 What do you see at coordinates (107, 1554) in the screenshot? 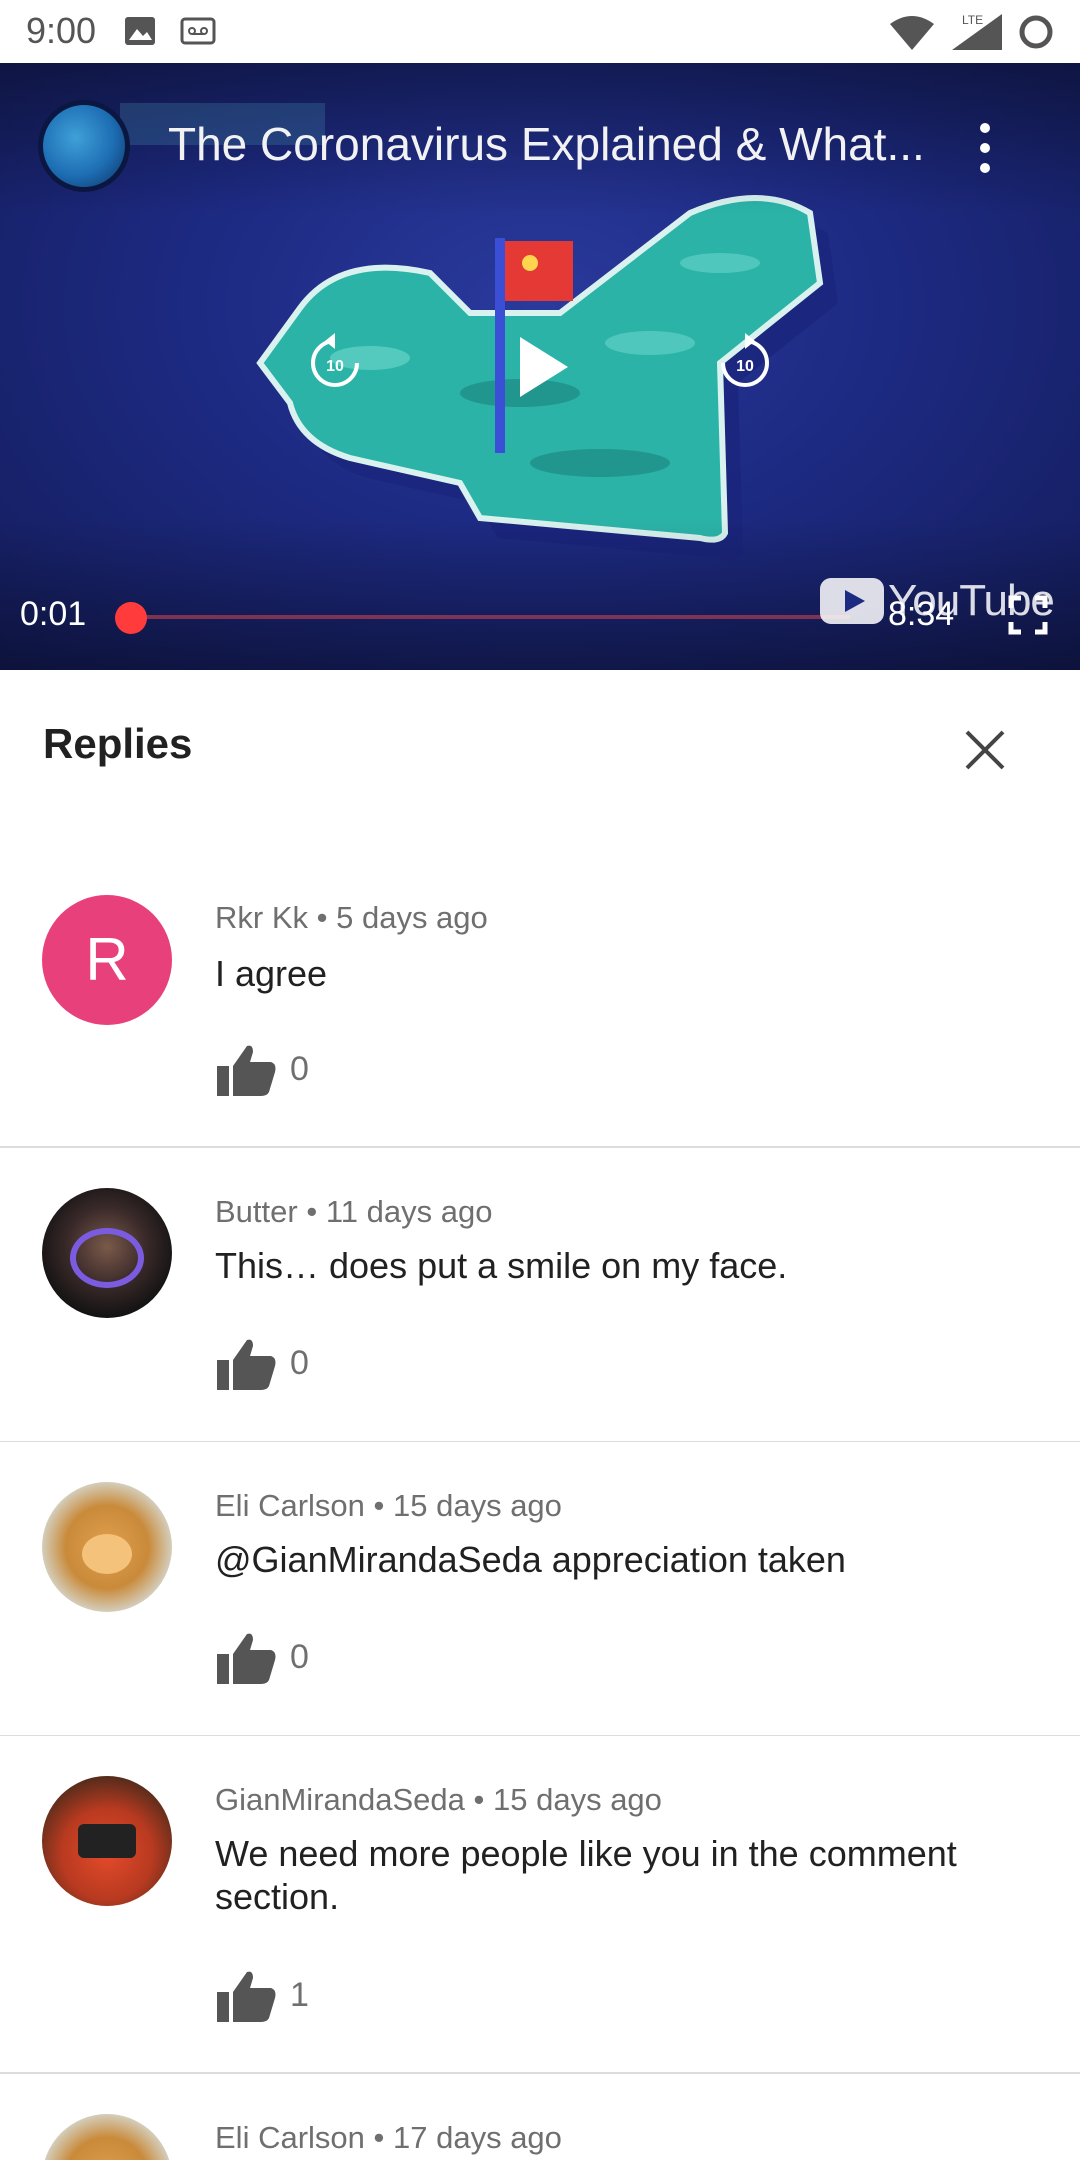
I see `avatar-puppy-face` at bounding box center [107, 1554].